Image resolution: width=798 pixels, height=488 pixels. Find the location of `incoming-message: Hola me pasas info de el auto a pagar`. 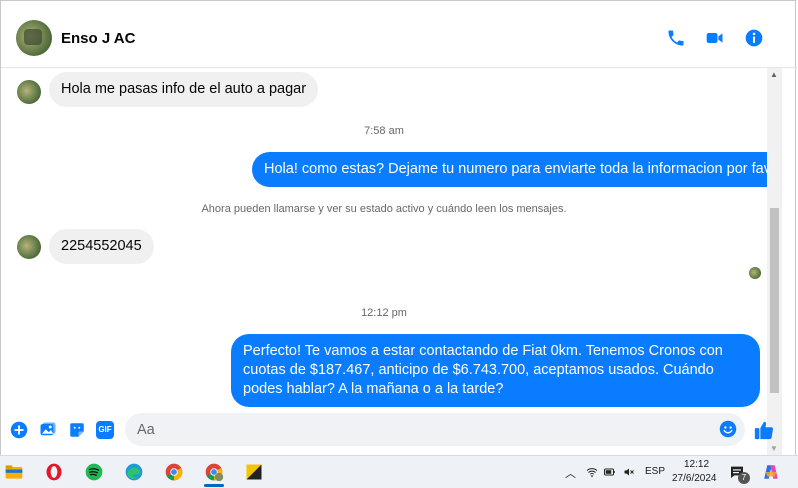

incoming-message: Hola me pasas info de el auto a pagar is located at coordinates (184, 89).